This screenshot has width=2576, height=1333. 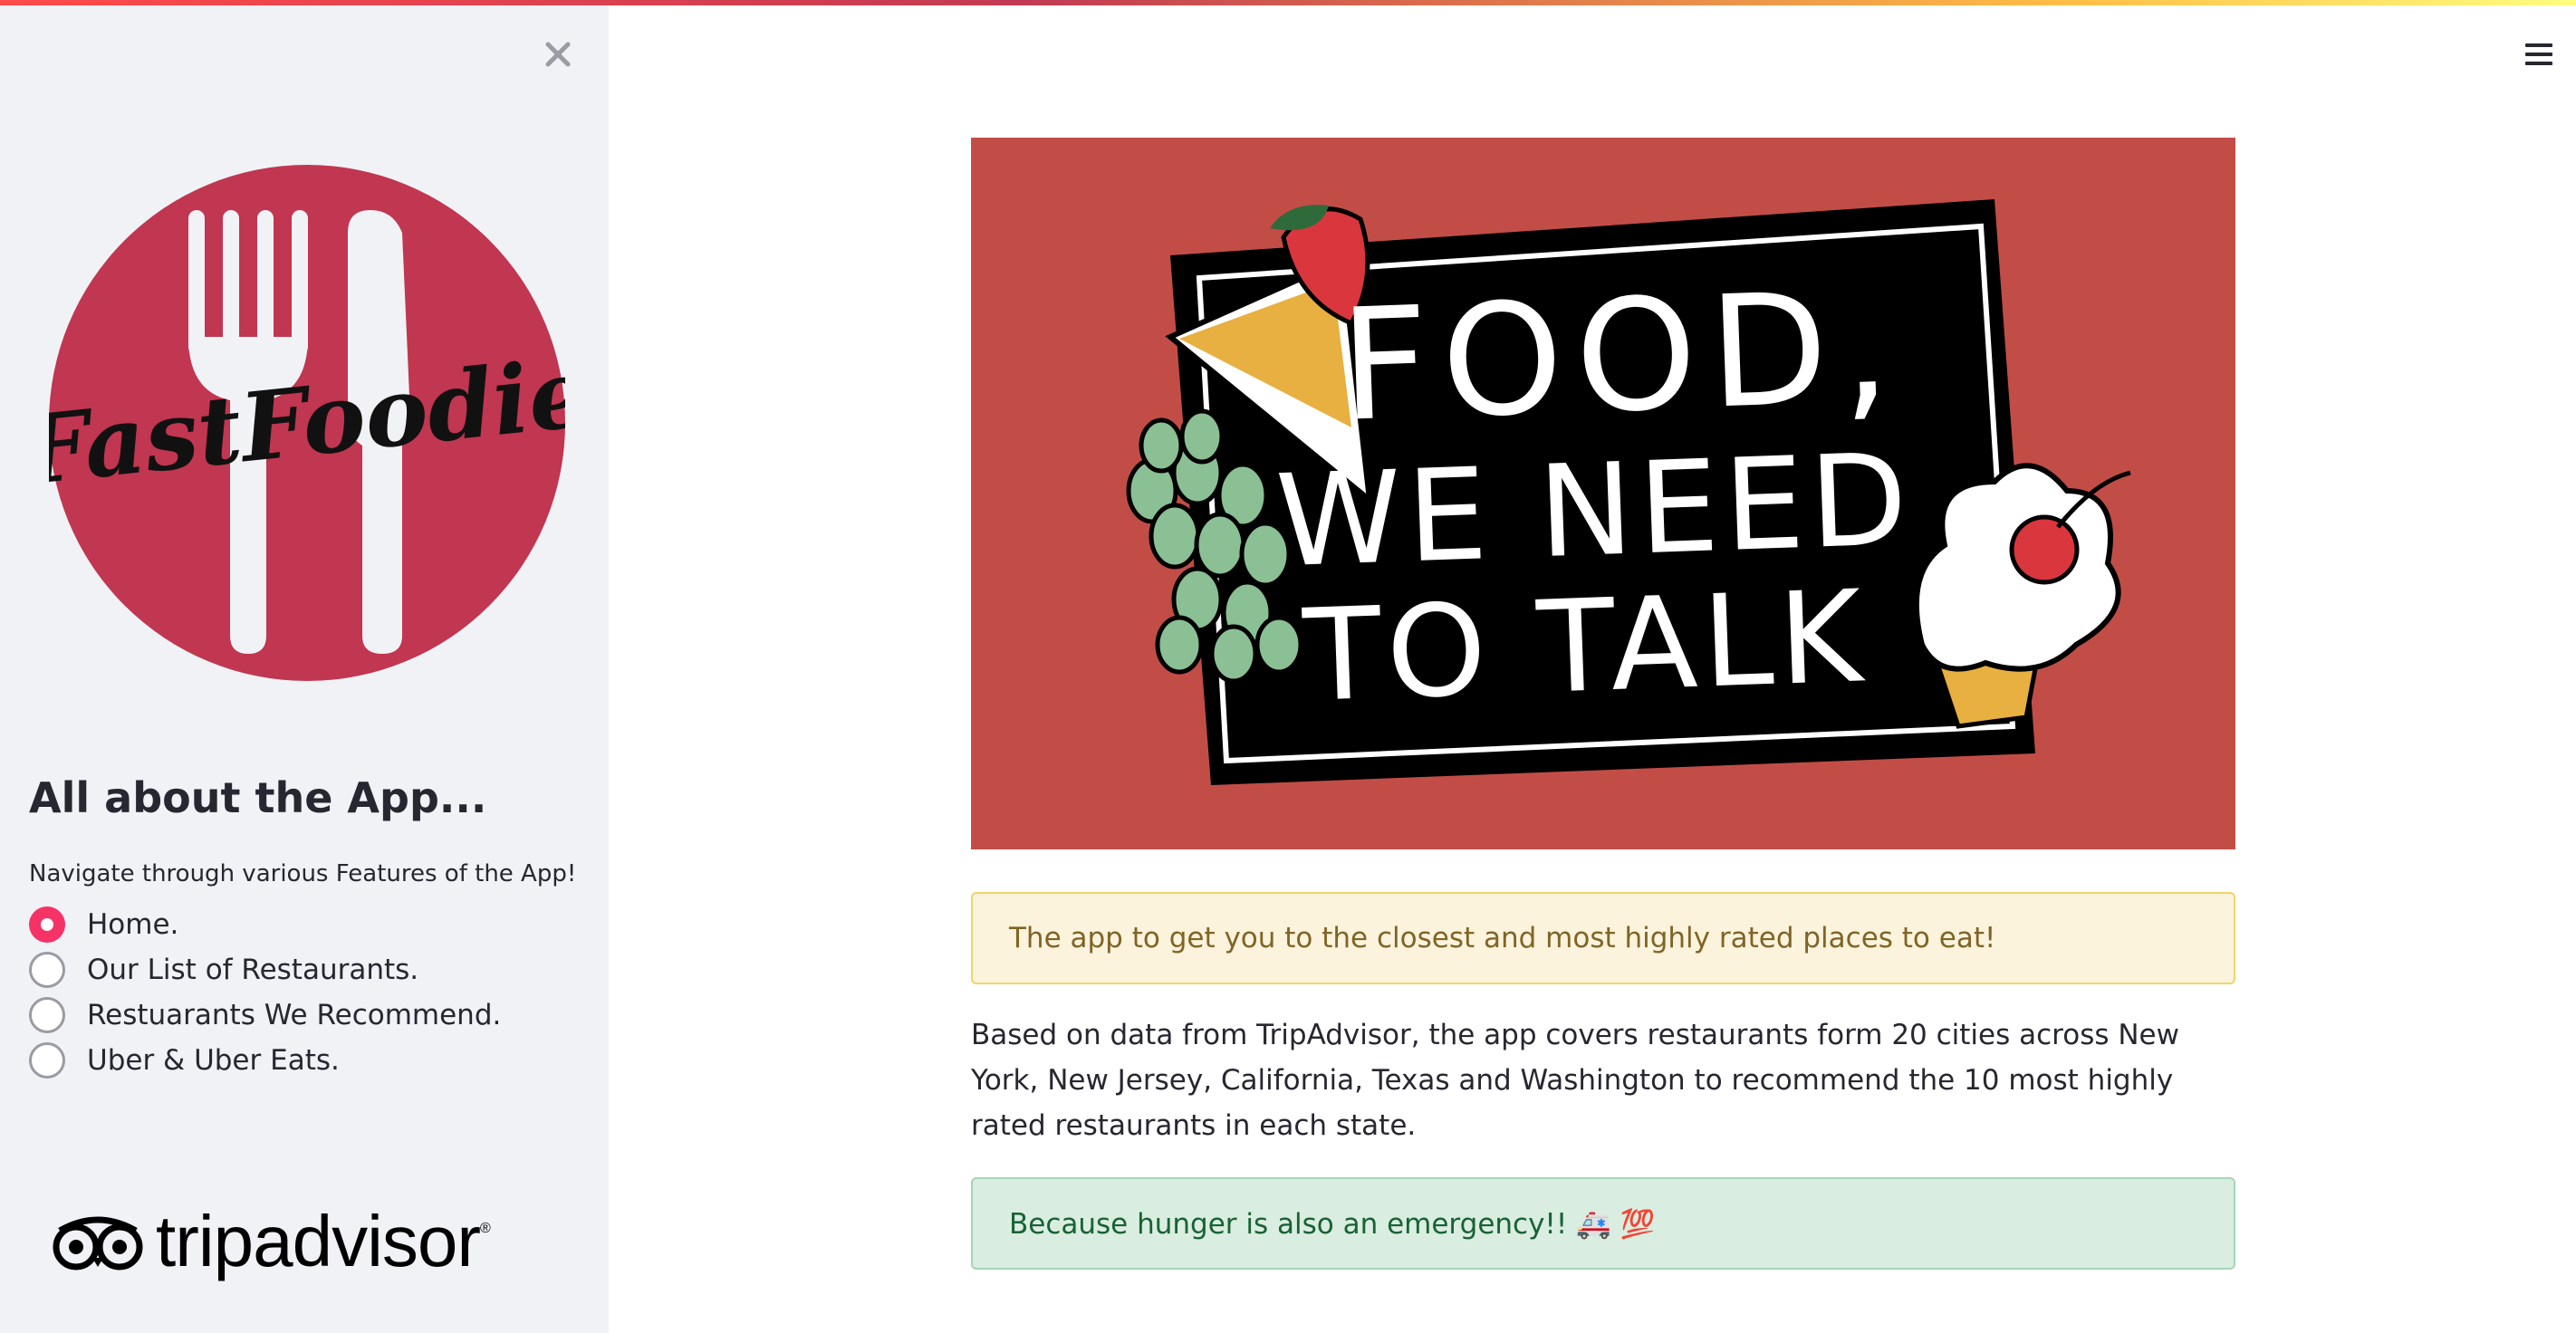 I want to click on nav-option-label: Our List of Restaurants., so click(x=253, y=970).